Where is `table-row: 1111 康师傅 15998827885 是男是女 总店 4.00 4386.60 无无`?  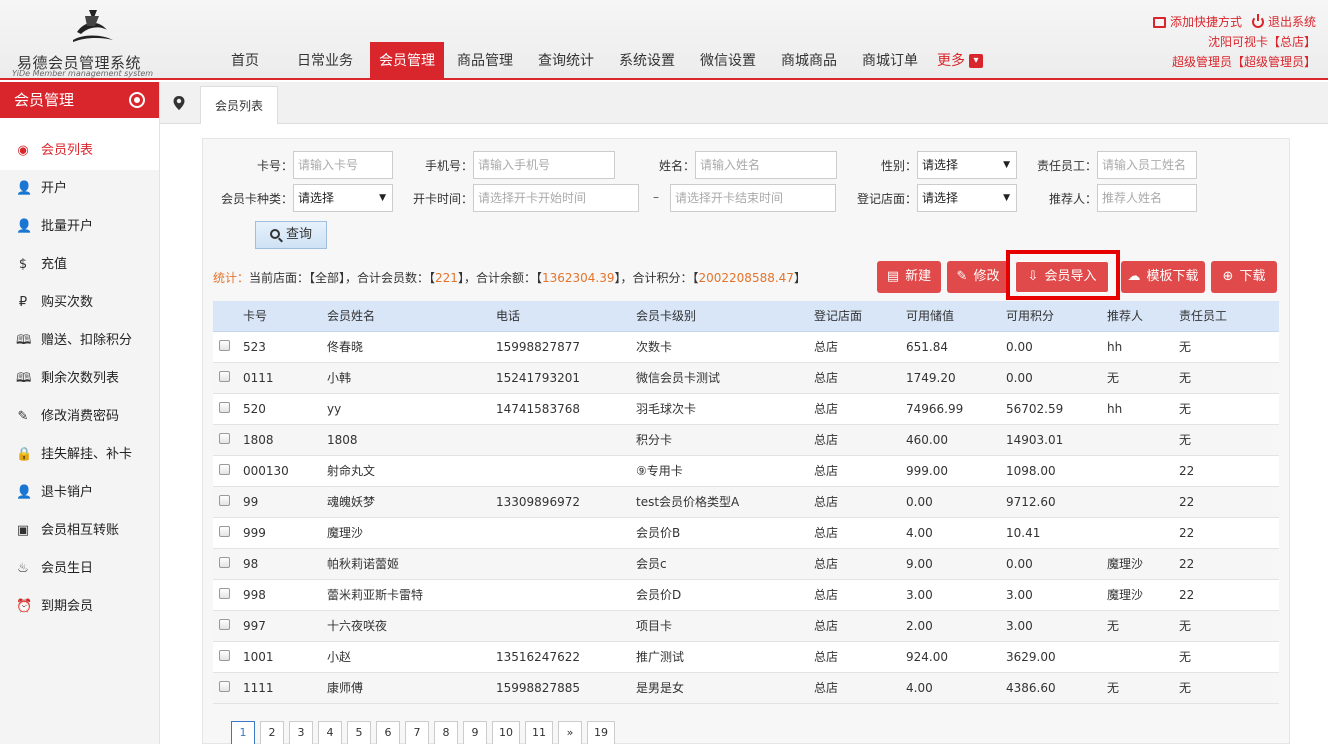
table-row: 1111 康师傅 15998827885 是男是女 总店 4.00 4386.60 无无 is located at coordinates (746, 688).